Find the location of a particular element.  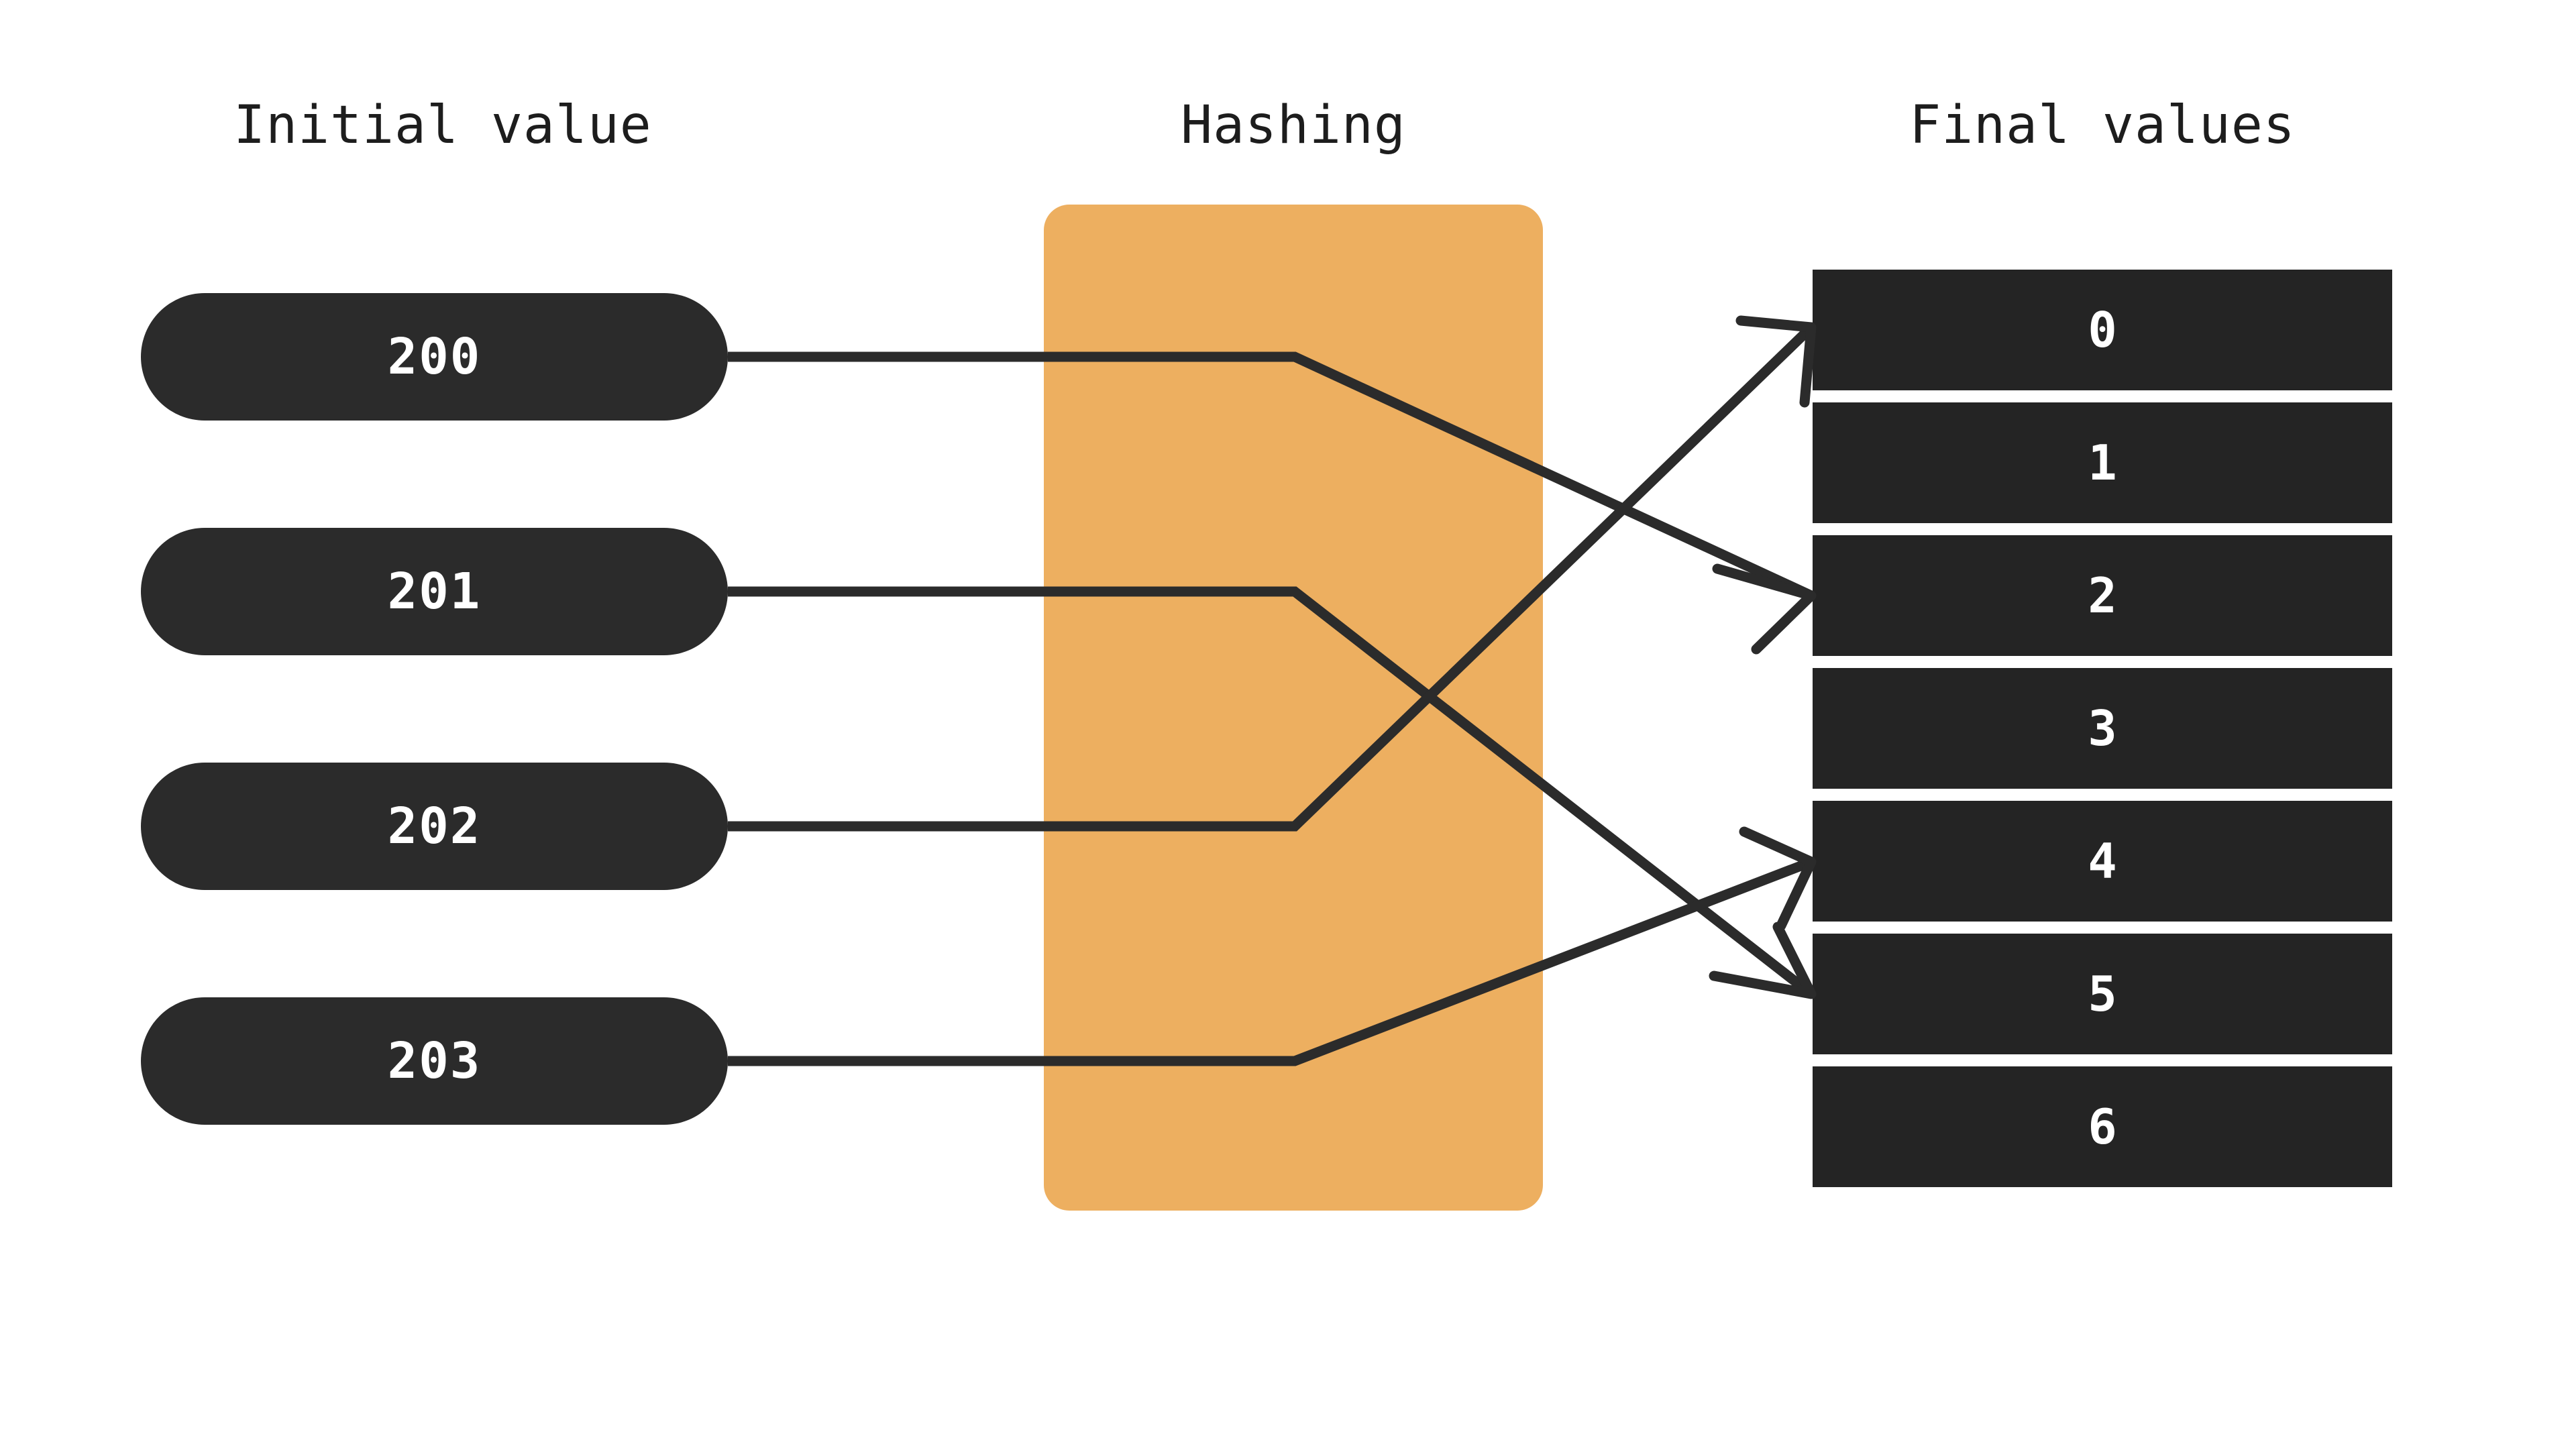

input-pill-label: 200 is located at coordinates (434, 357).